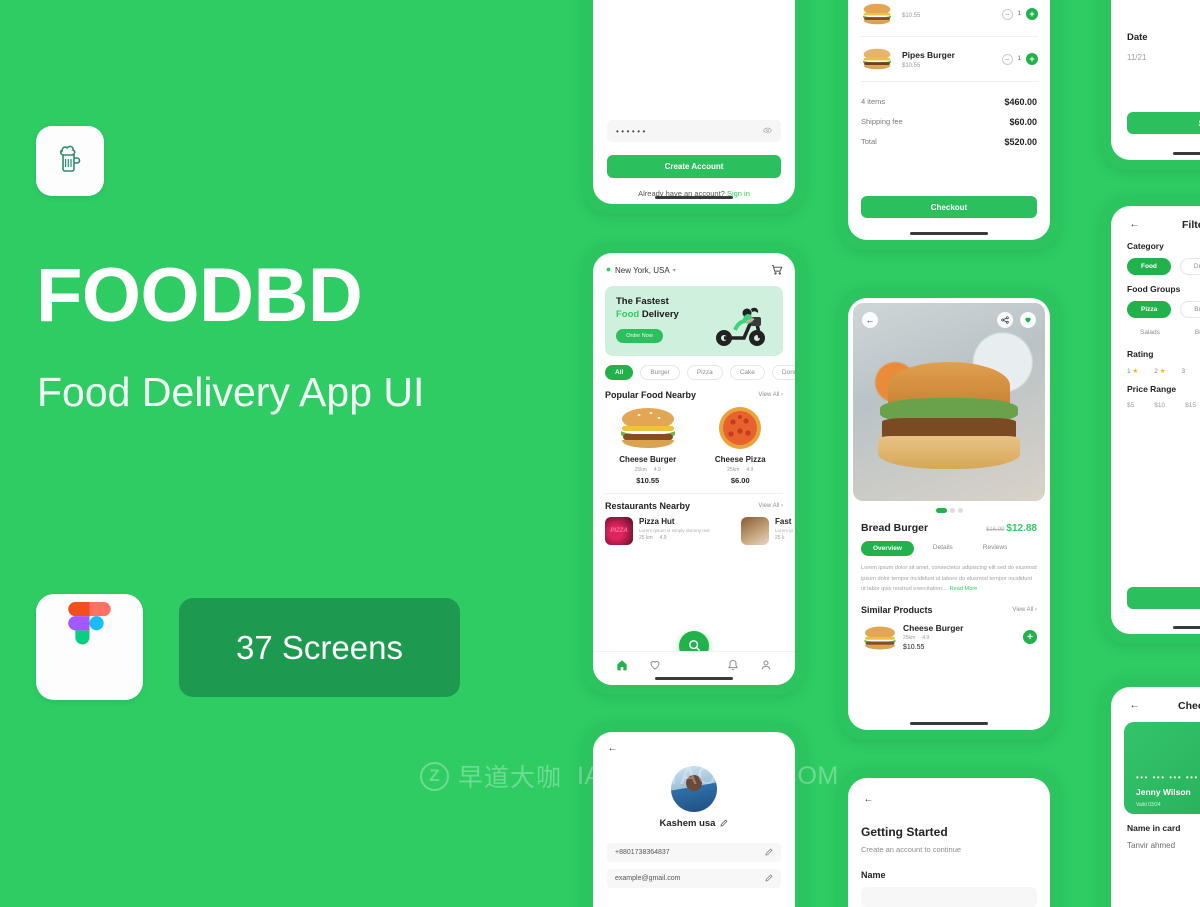 This screenshot has width=1200, height=907. I want to click on food-card-0: Cheese Burger 25km 4.9 $10.55, so click(648, 445).